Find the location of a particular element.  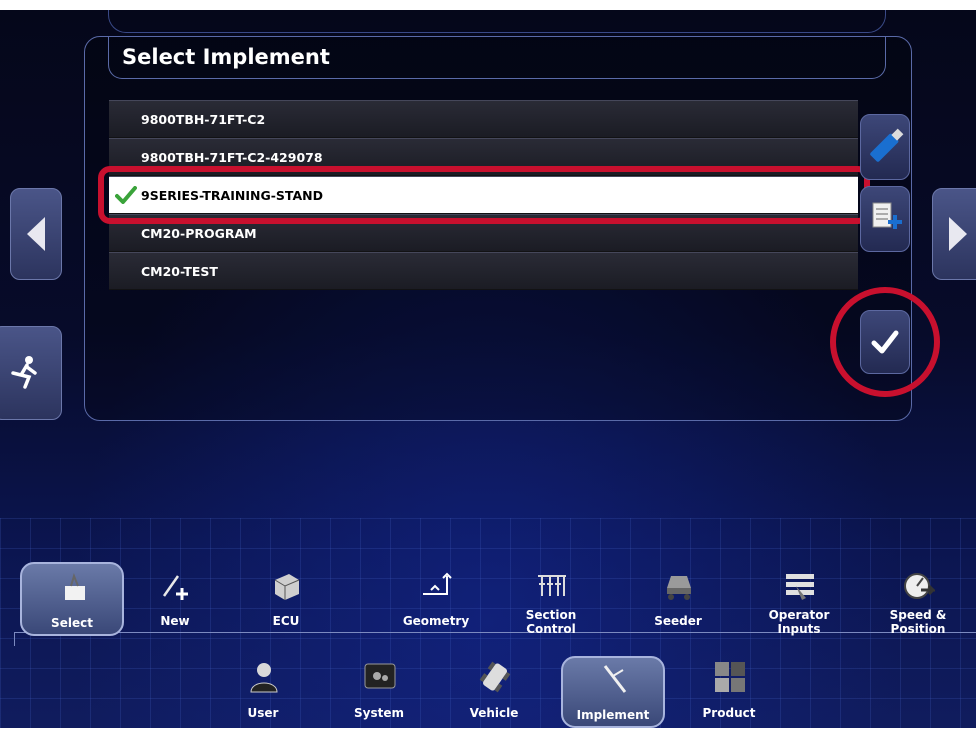

ecu-icon is located at coordinates (287, 587).